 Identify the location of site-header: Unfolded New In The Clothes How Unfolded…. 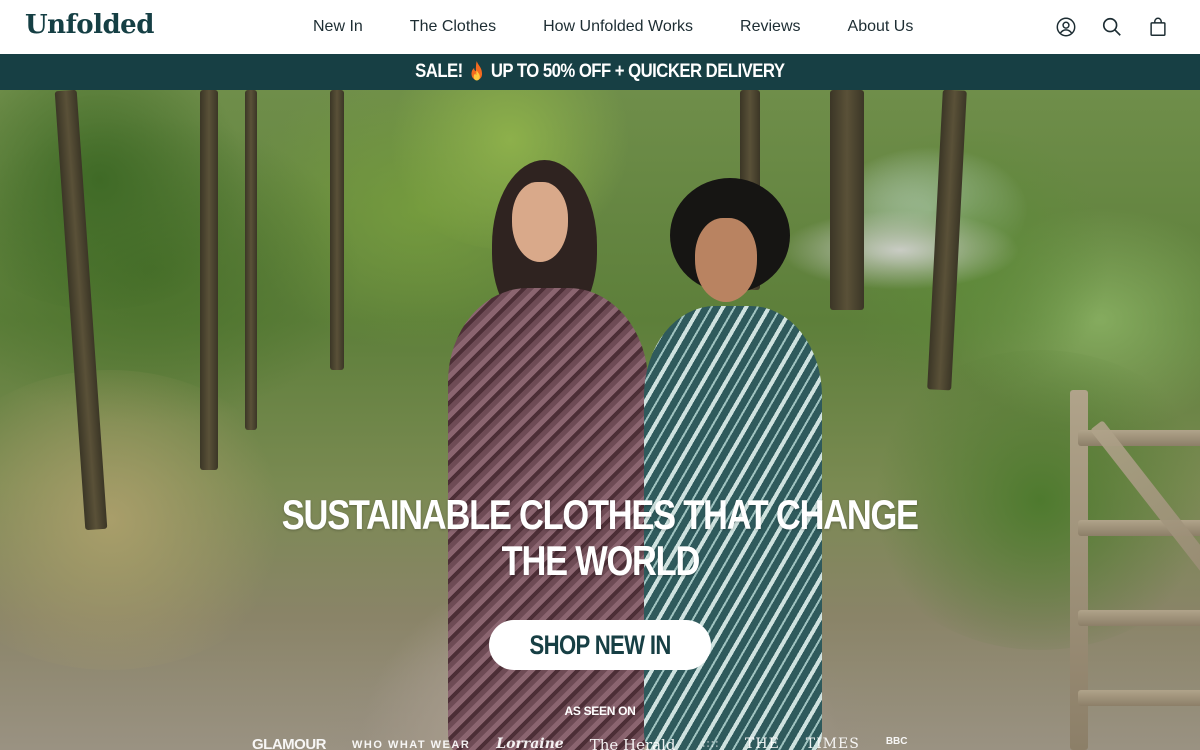
(600, 27).